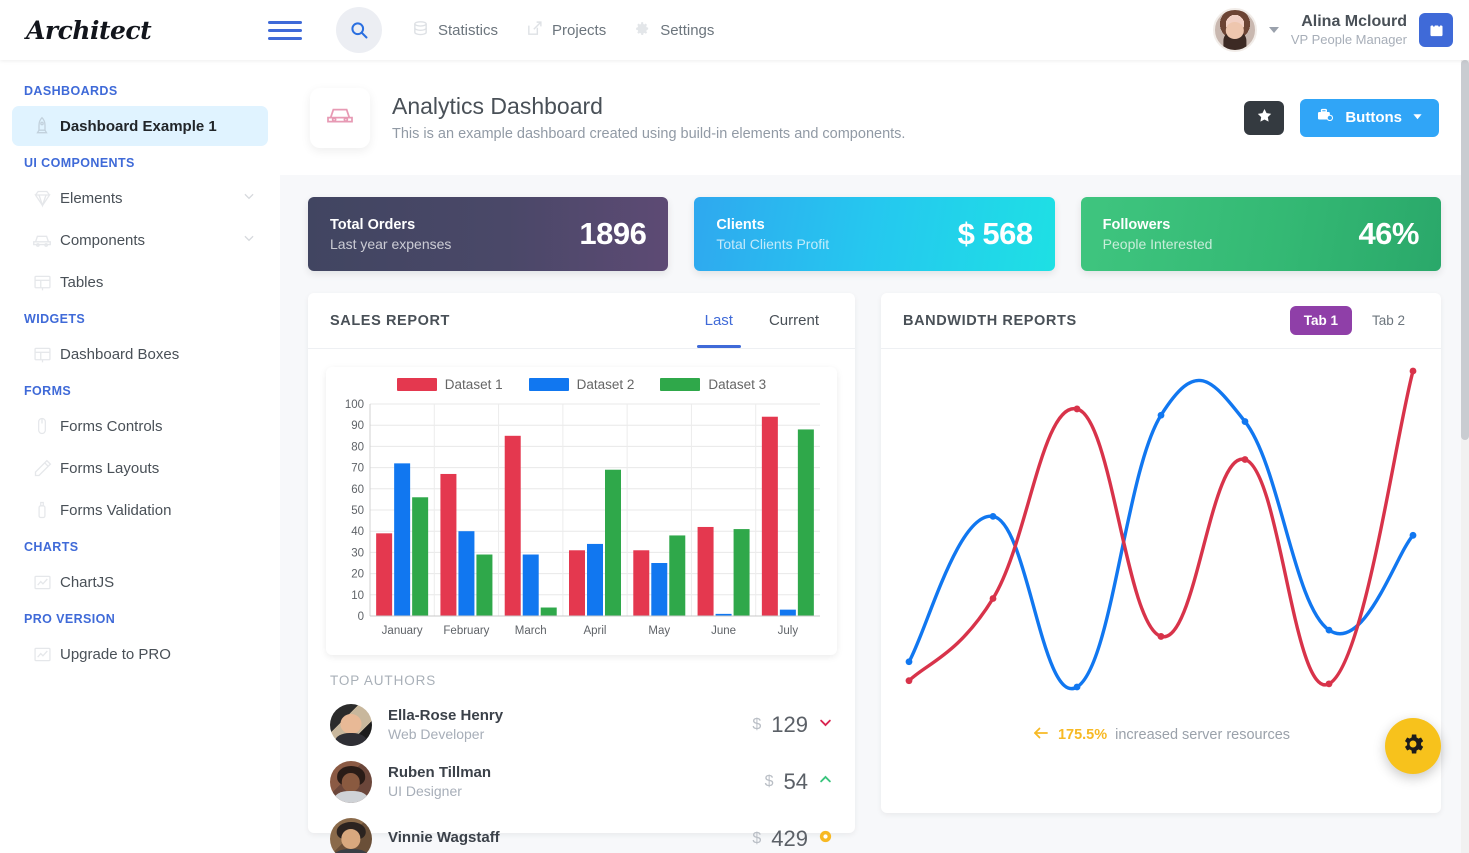  I want to click on bandwidth-header: BANDWIDTH REPORTS Tab 1 Tab 2, so click(1161, 321).